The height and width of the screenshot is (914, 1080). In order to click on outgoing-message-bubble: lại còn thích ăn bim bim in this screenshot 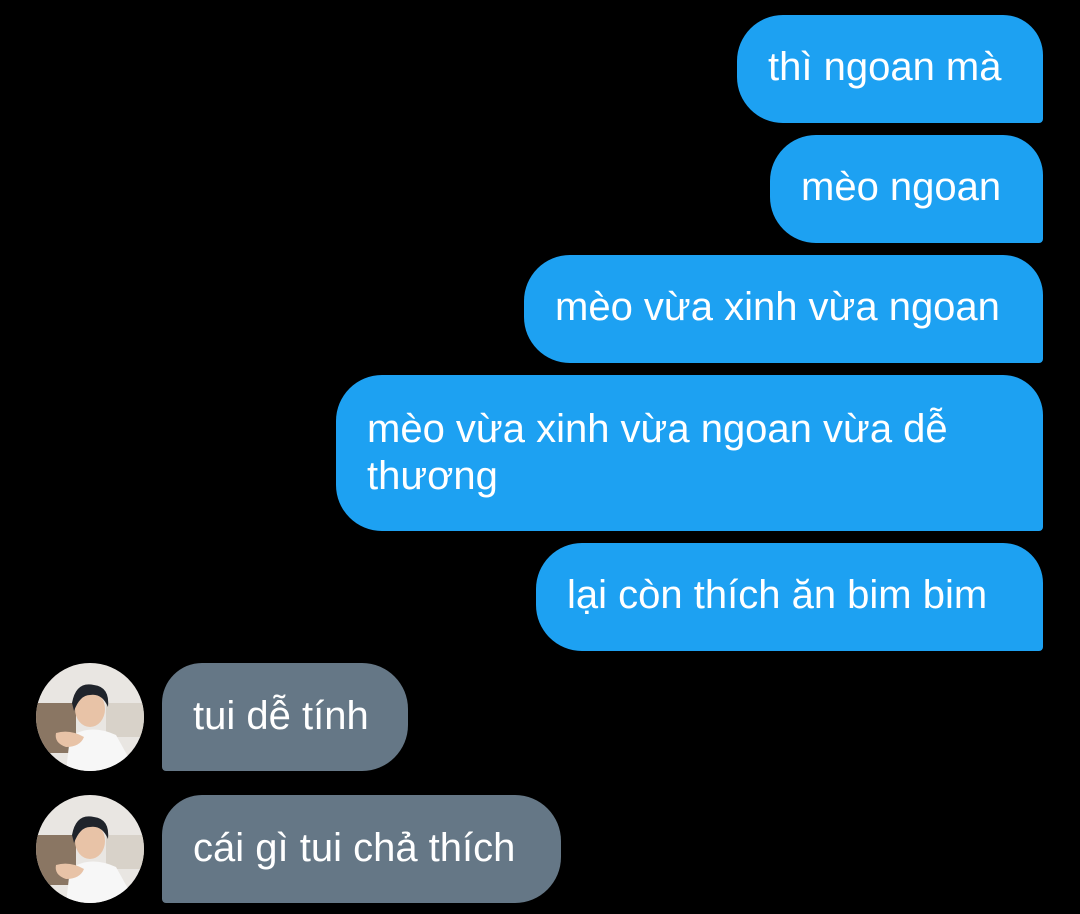, I will do `click(789, 597)`.